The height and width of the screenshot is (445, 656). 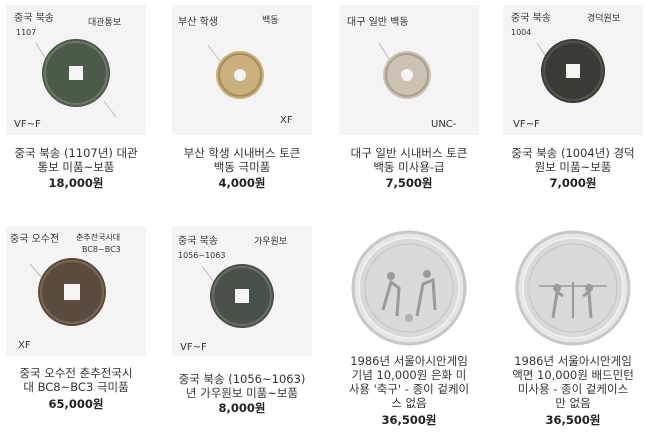 What do you see at coordinates (378, 22) in the screenshot?
I see `handwritten-note: 대구 일반 백동` at bounding box center [378, 22].